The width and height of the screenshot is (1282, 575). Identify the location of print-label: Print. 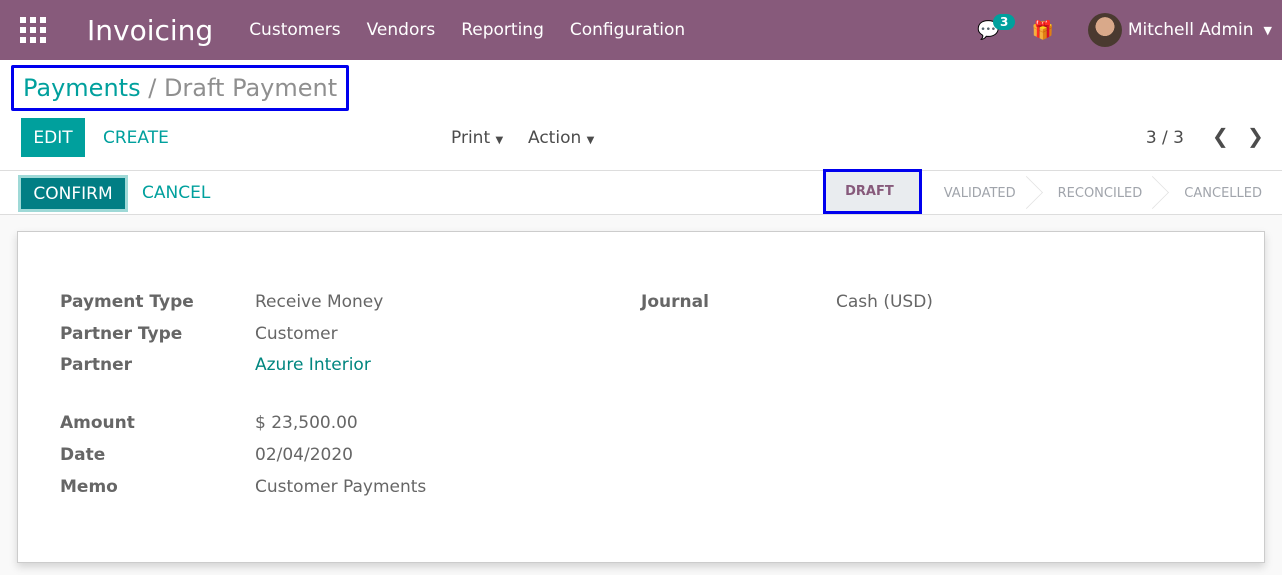
(471, 138).